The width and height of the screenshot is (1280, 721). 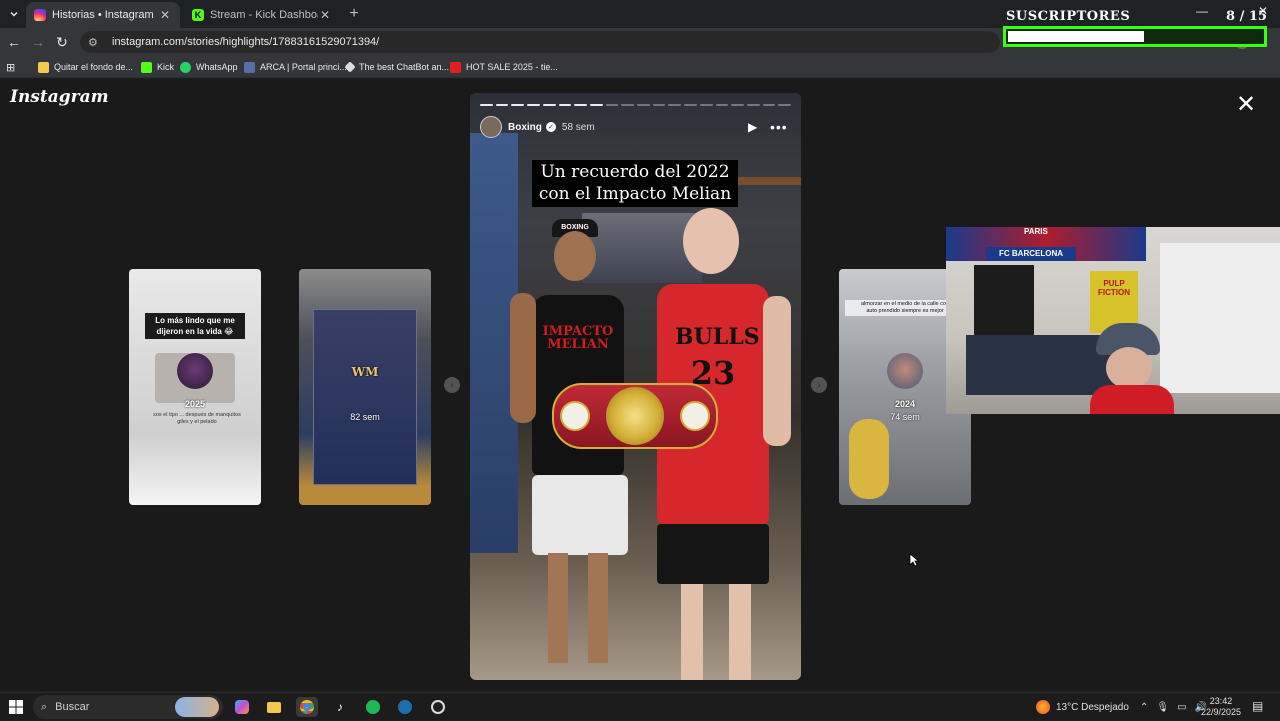 What do you see at coordinates (636, 105) in the screenshot?
I see `story-progress-bar` at bounding box center [636, 105].